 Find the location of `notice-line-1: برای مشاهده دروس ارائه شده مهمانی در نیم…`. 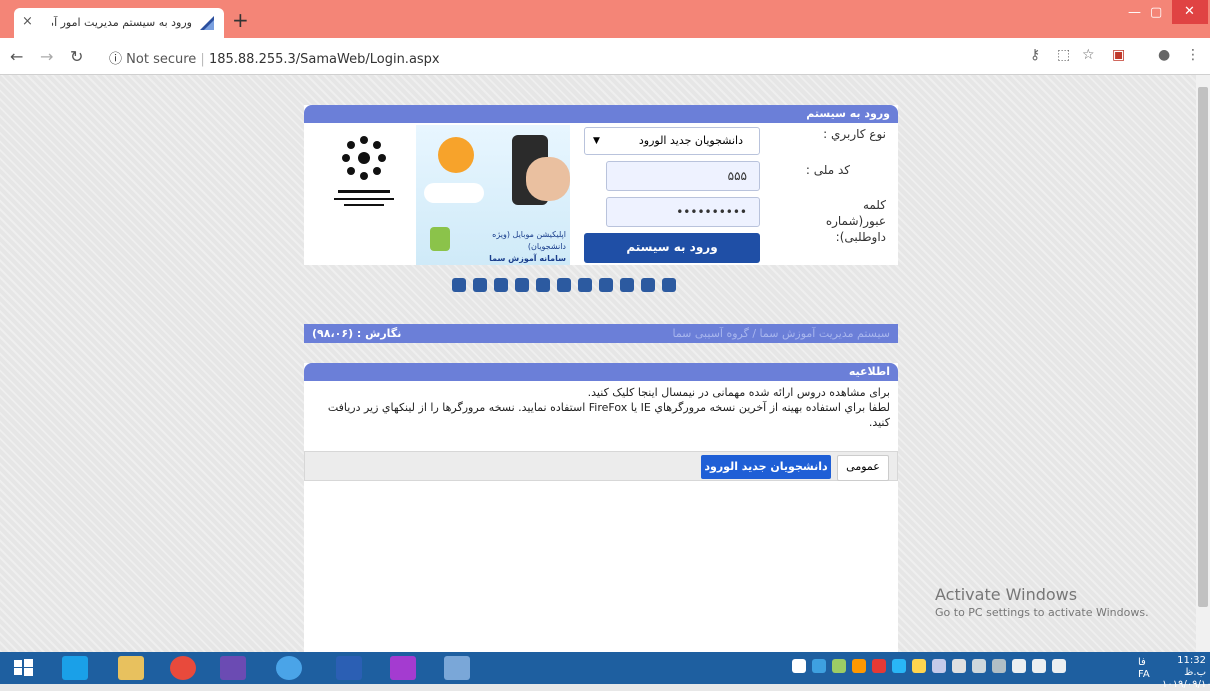

notice-line-1: برای مشاهده دروس ارائه شده مهمانی در نیم… is located at coordinates (597, 392).